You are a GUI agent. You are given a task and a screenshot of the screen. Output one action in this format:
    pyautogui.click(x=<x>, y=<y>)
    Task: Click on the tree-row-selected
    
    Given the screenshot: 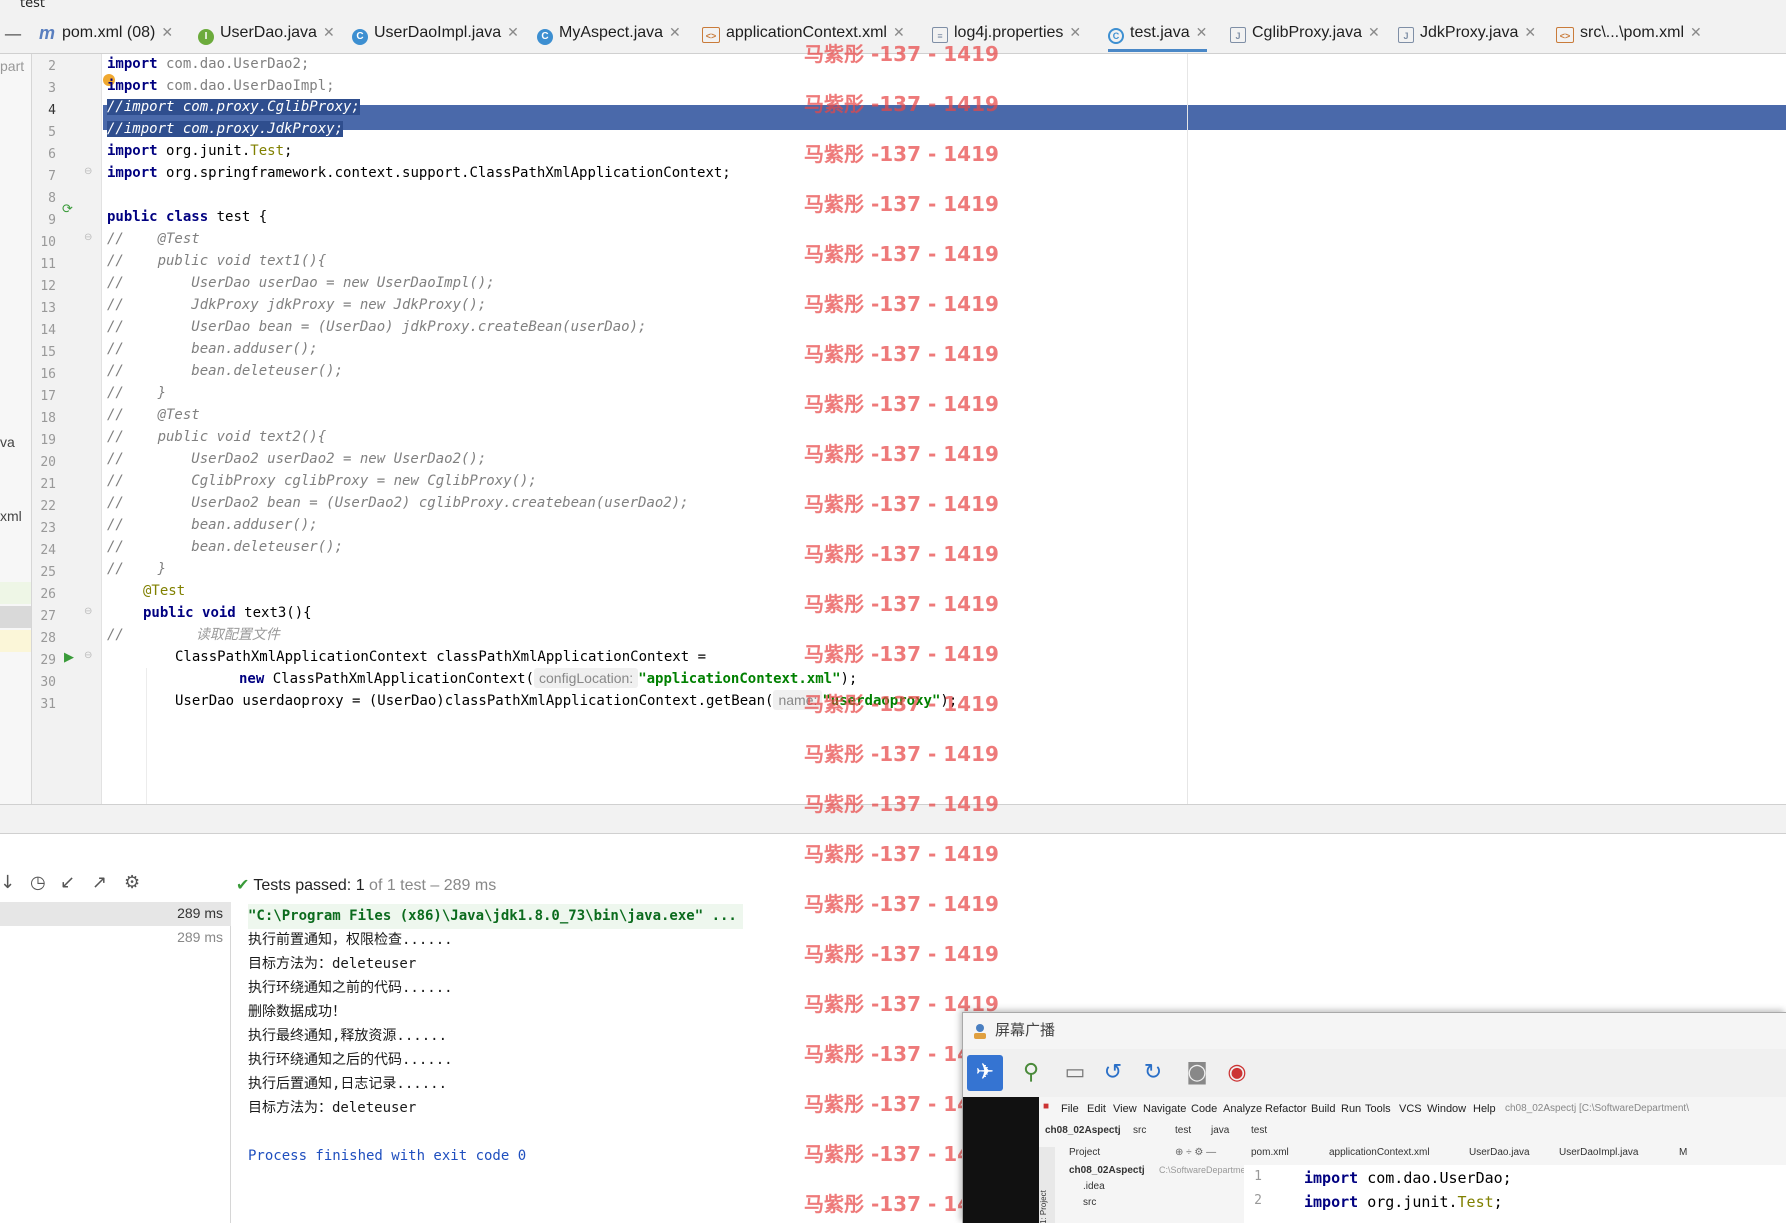 What is the action you would take?
    pyautogui.click(x=15, y=617)
    